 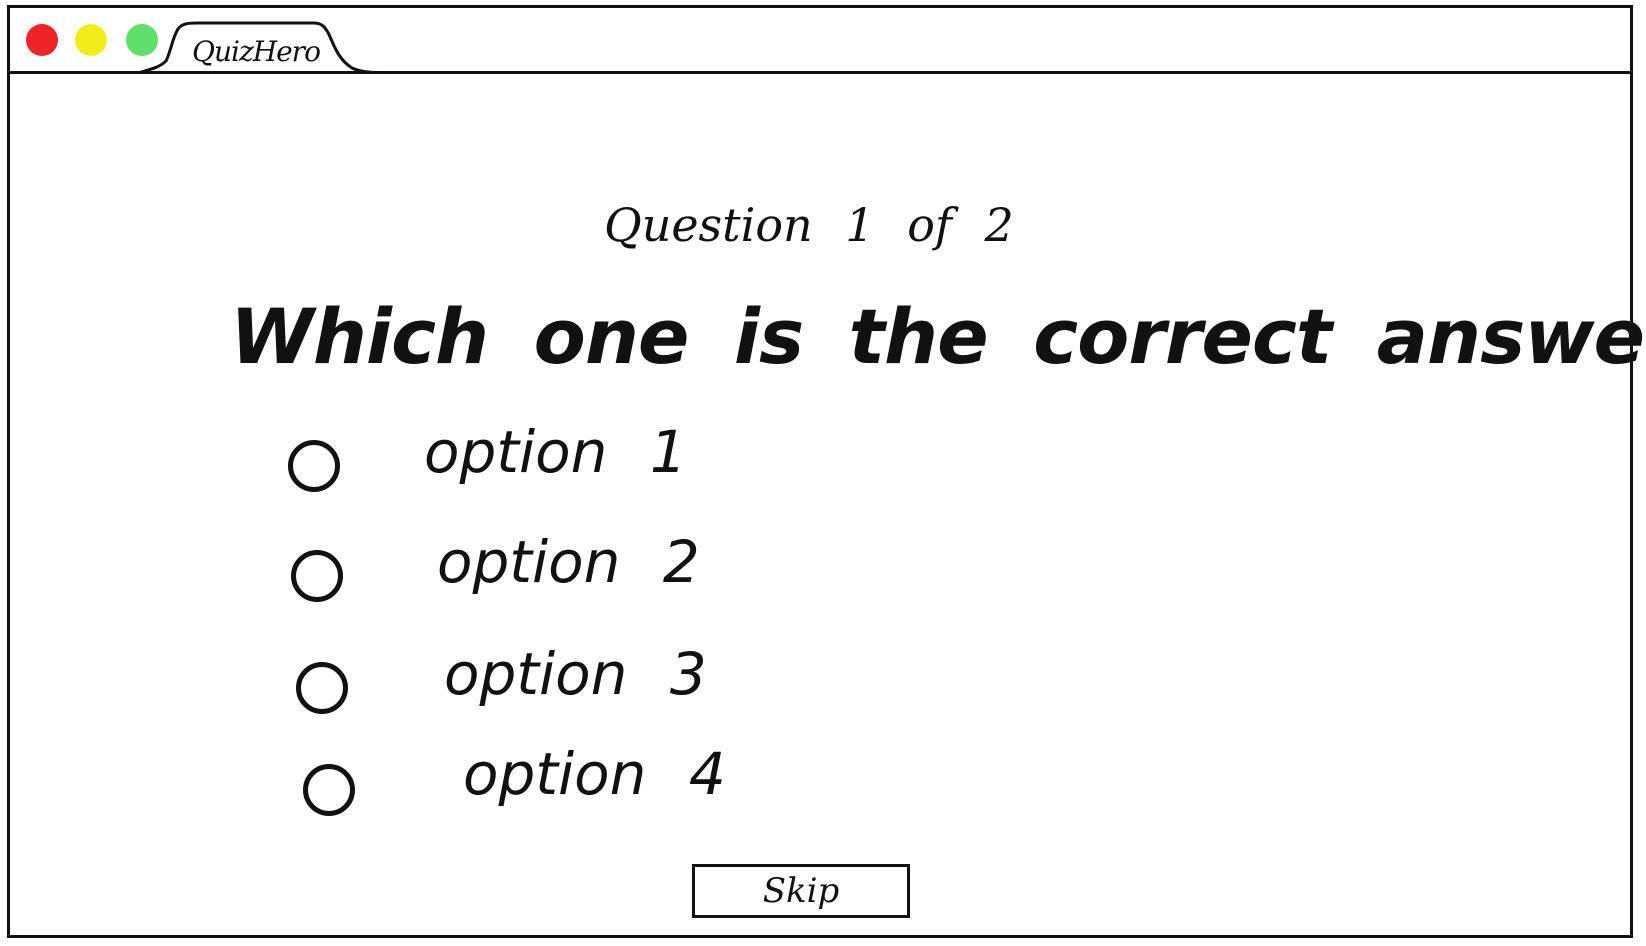 I want to click on answer-option-label: option 1, so click(x=555, y=452).